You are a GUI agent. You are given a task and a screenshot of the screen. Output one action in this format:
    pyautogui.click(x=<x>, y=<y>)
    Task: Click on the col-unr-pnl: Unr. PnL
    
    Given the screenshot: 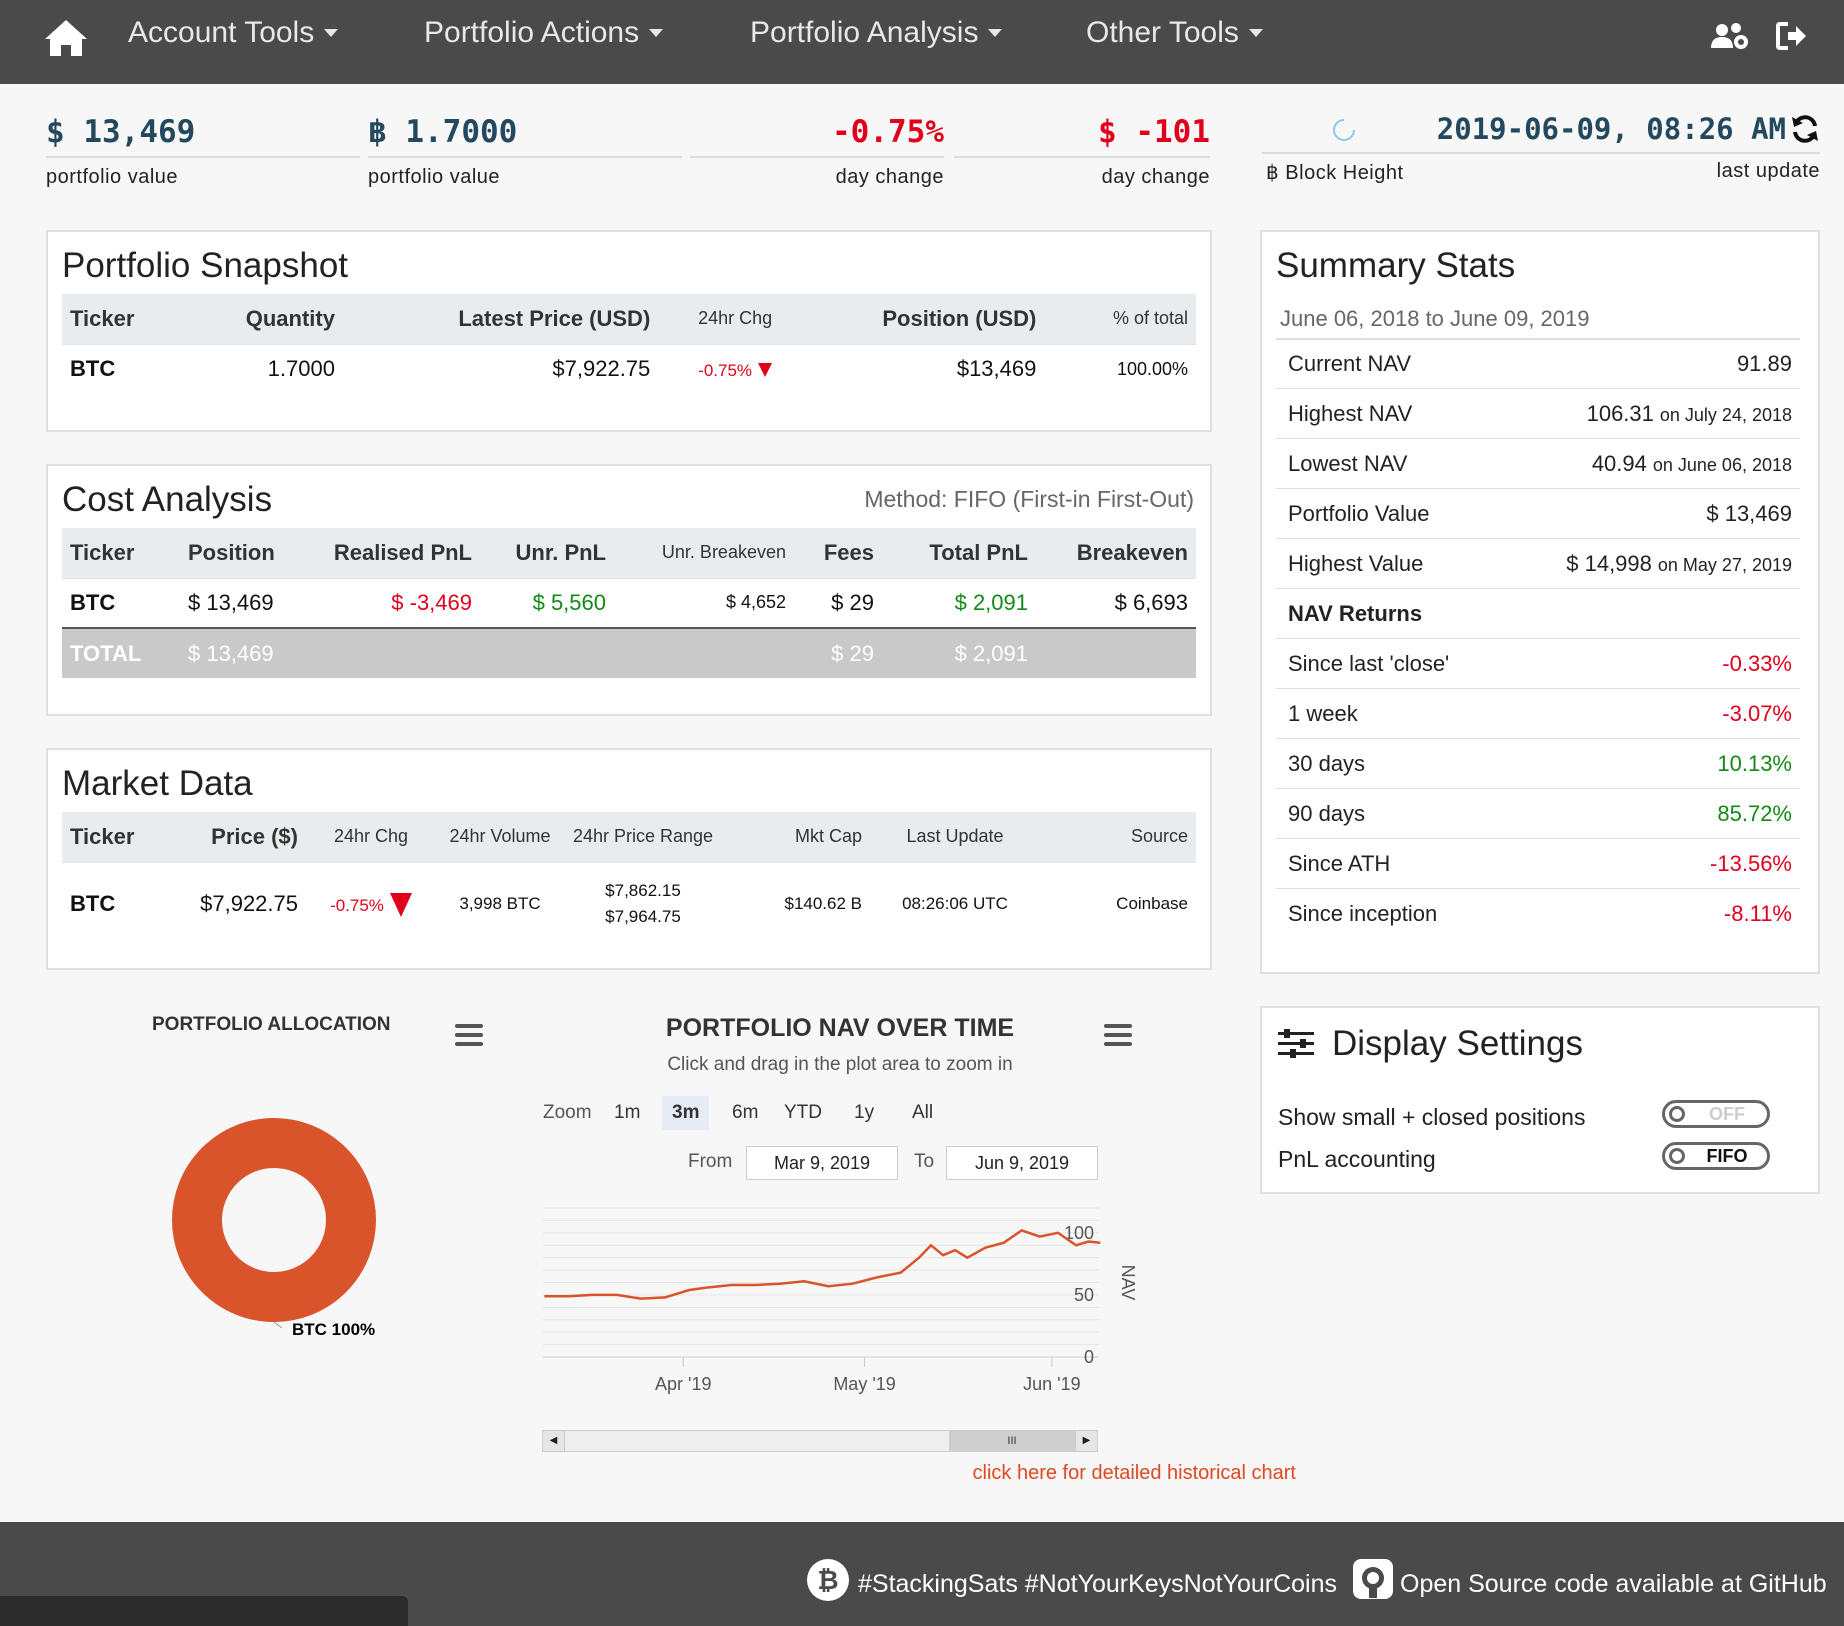 What is the action you would take?
    pyautogui.click(x=547, y=553)
    